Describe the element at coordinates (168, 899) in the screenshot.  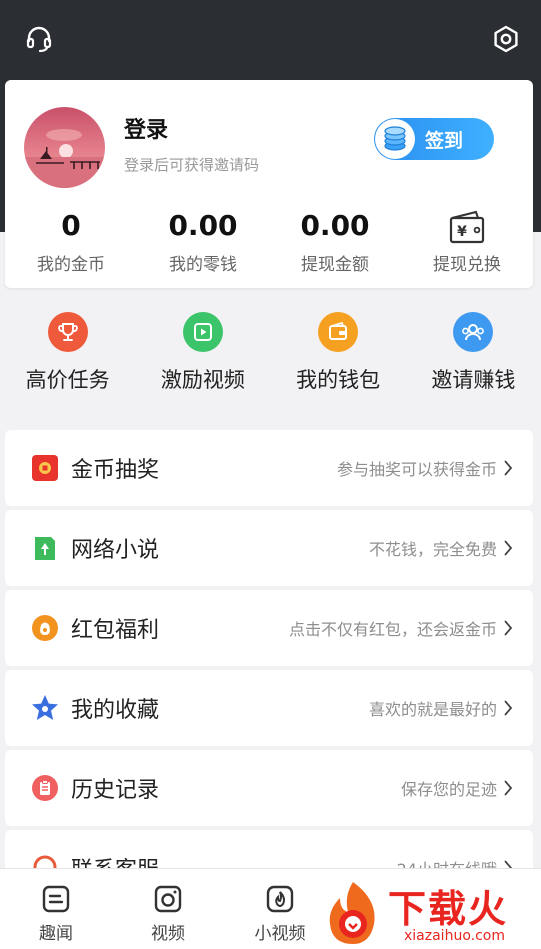
I see `camera-icon` at that location.